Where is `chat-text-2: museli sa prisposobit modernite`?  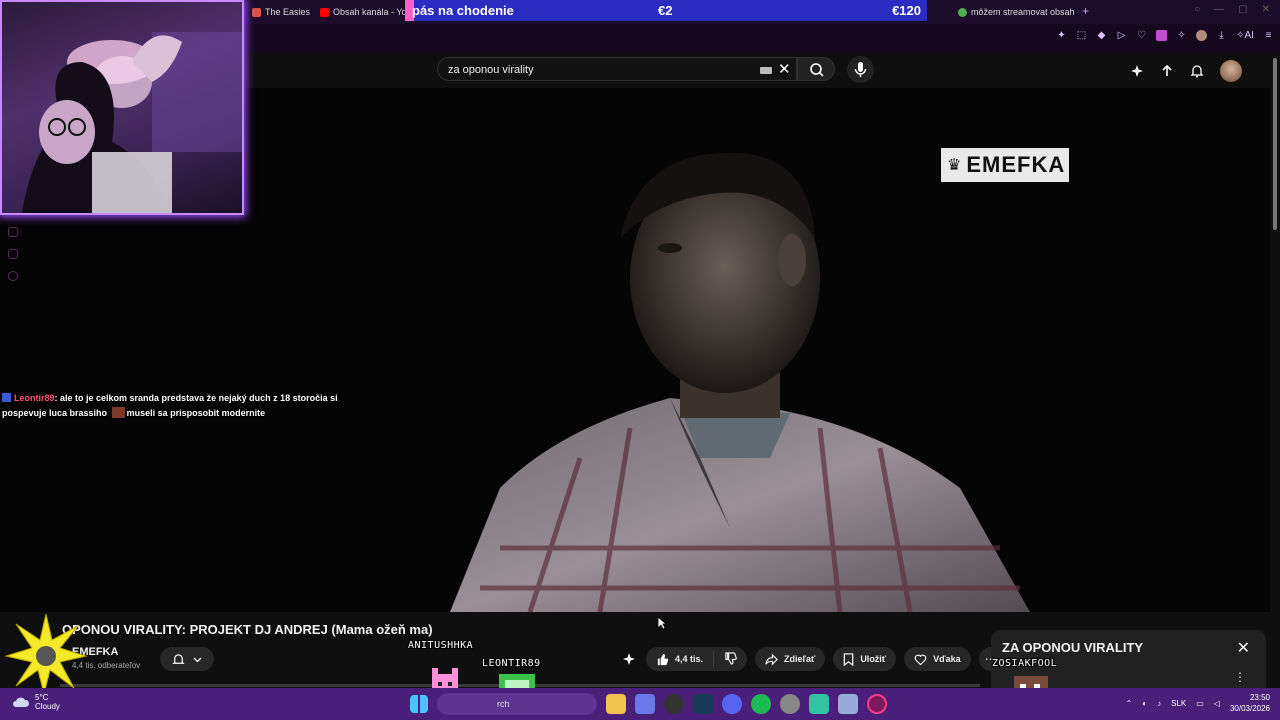 chat-text-2: museli sa prisposobit modernite is located at coordinates (196, 413).